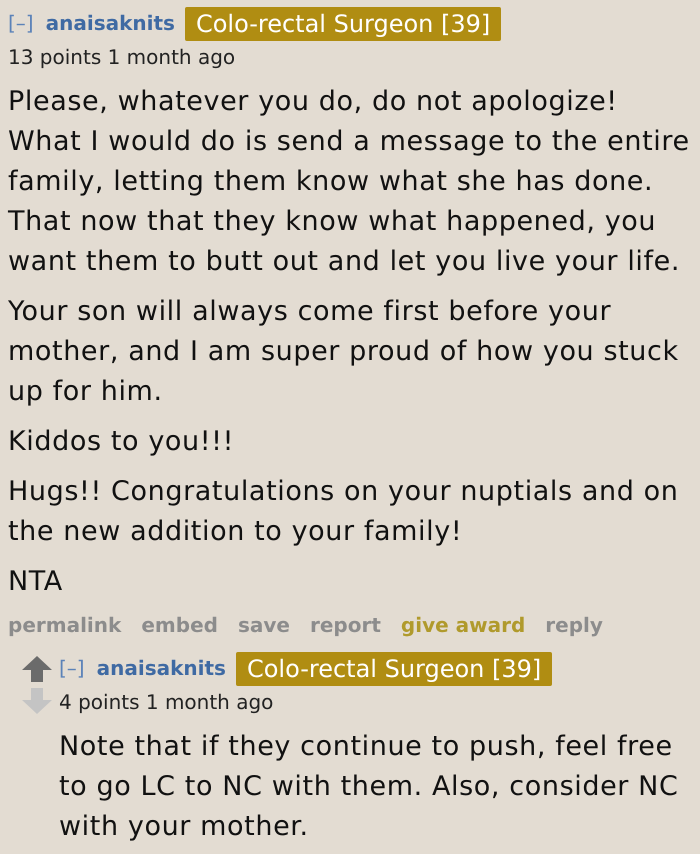 The image size is (700, 854). I want to click on comment-action-link: embed, so click(179, 625).